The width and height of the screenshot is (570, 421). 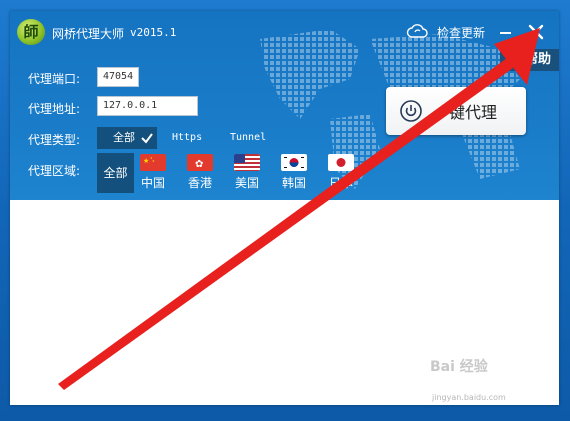 I want to click on region-option-usa: 美国, so click(x=247, y=172).